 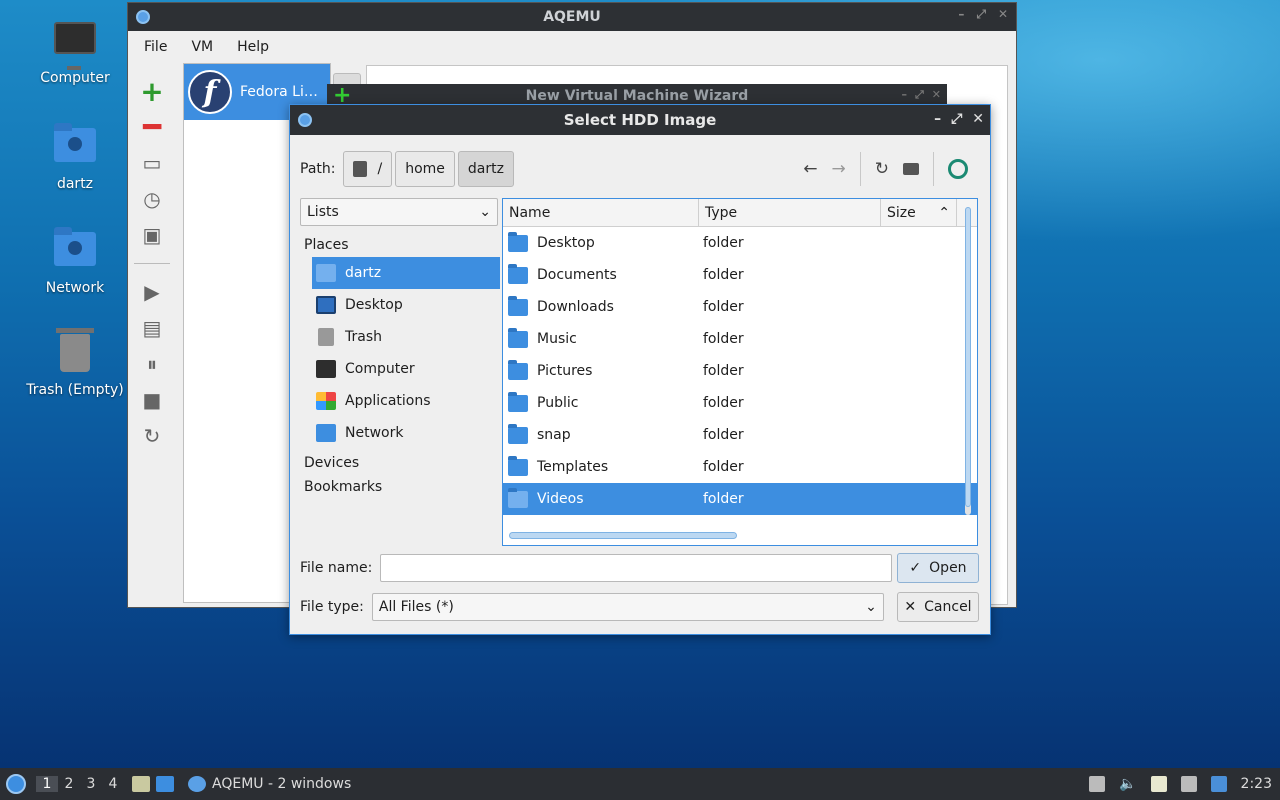 I want to click on crumb-home: home, so click(x=425, y=169).